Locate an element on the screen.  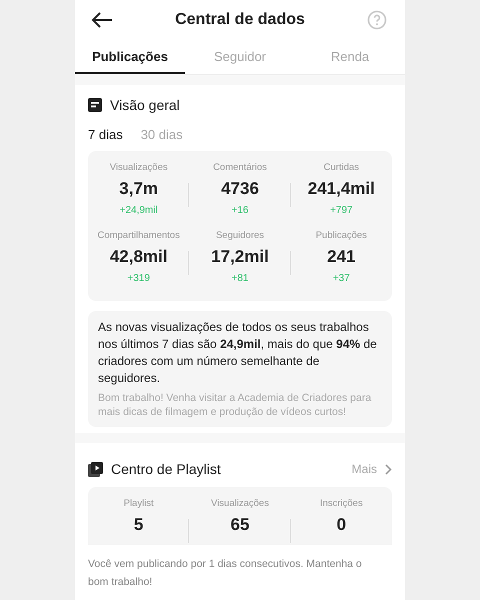
back-arrow-icon is located at coordinates (102, 20).